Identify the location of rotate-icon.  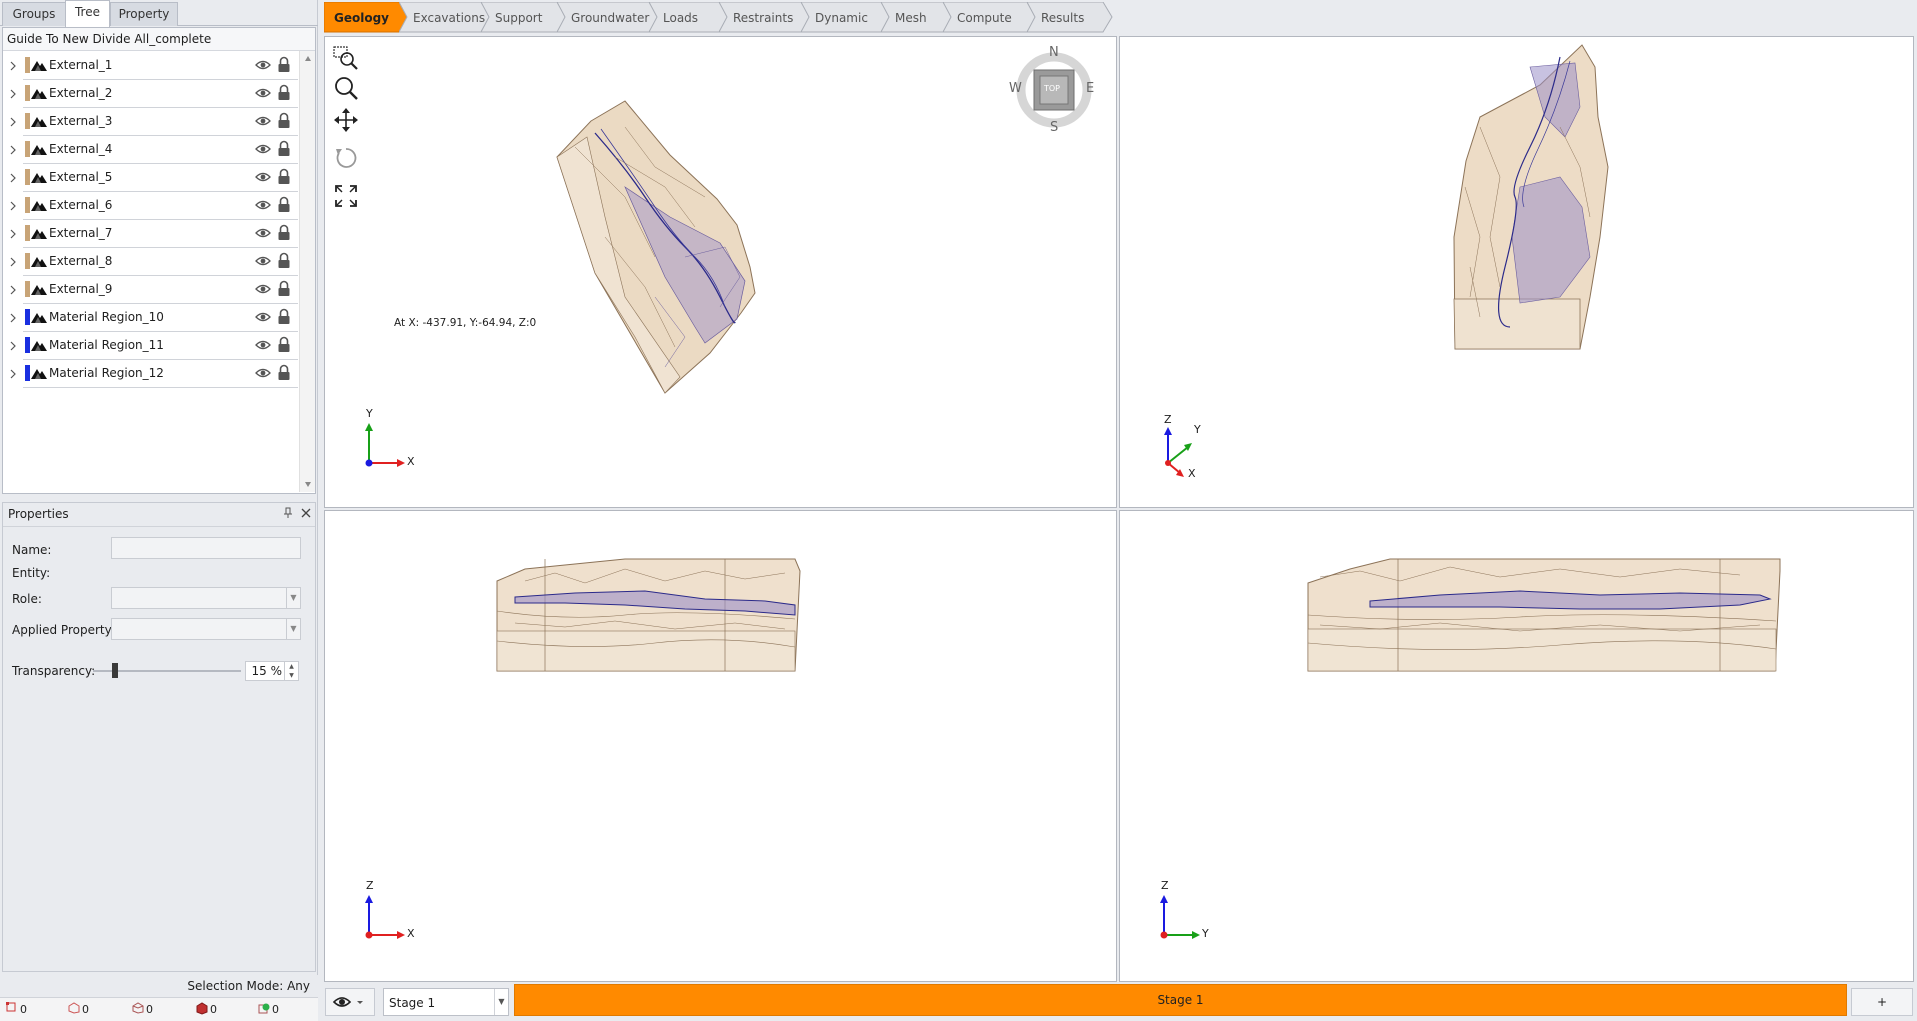
(346, 158).